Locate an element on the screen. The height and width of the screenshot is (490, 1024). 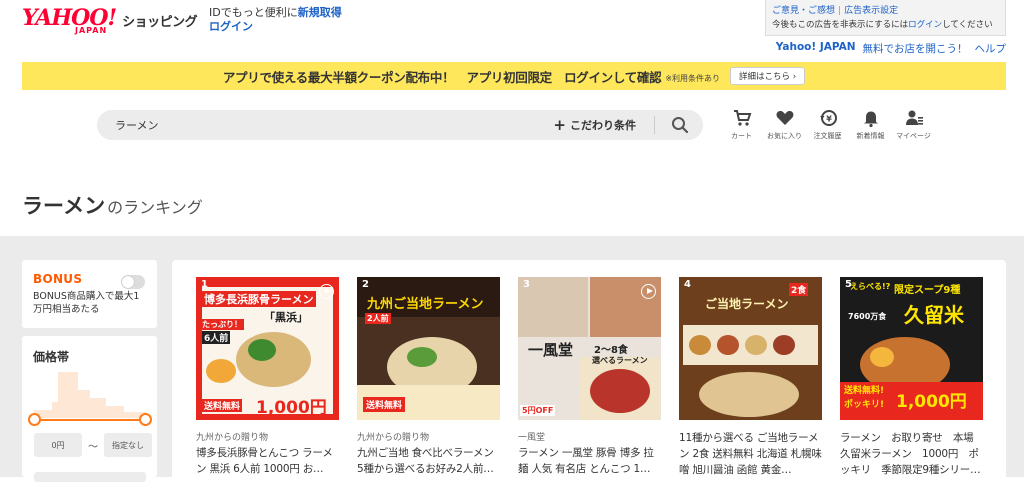
banner-details-button: 詳細はこちら › is located at coordinates (768, 76).